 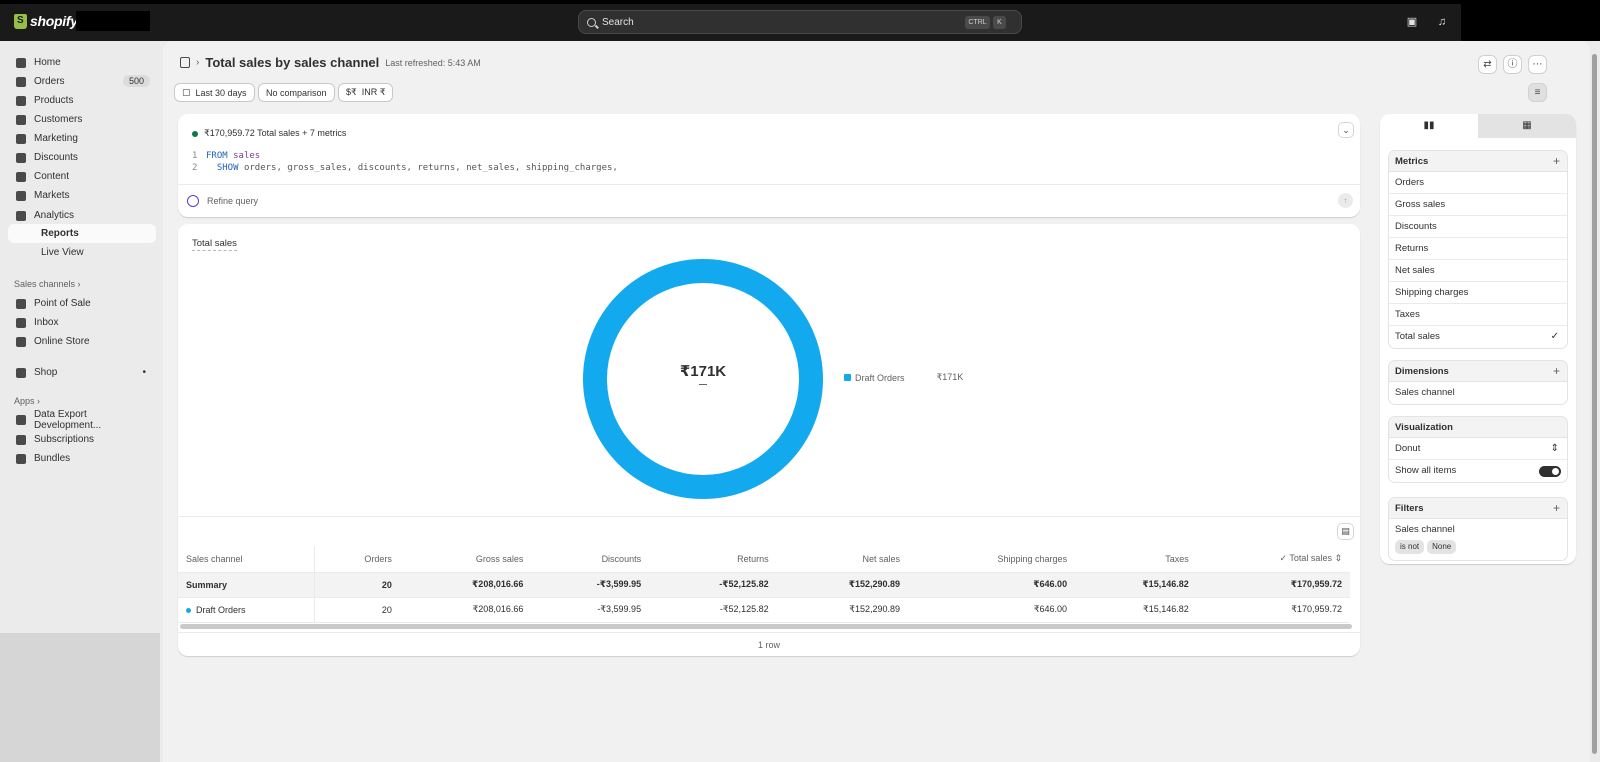 What do you see at coordinates (1478, 539) in the screenshot?
I see `filter-item: Sales channel is not None` at bounding box center [1478, 539].